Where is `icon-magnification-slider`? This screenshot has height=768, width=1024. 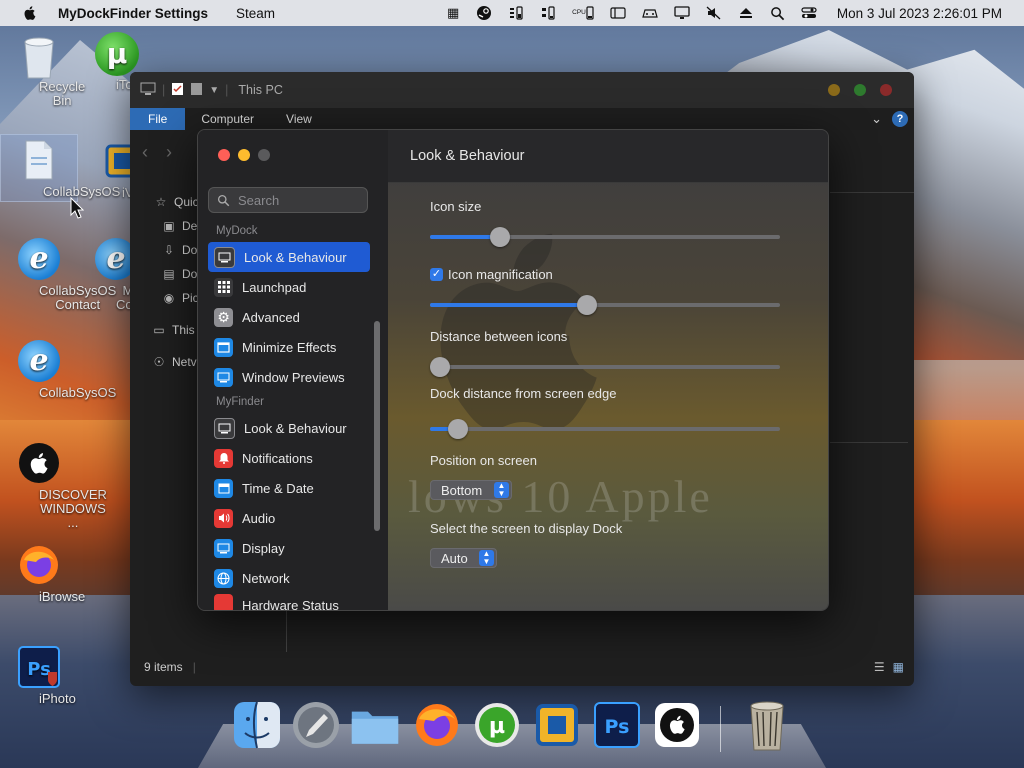
icon-magnification-slider is located at coordinates (605, 305).